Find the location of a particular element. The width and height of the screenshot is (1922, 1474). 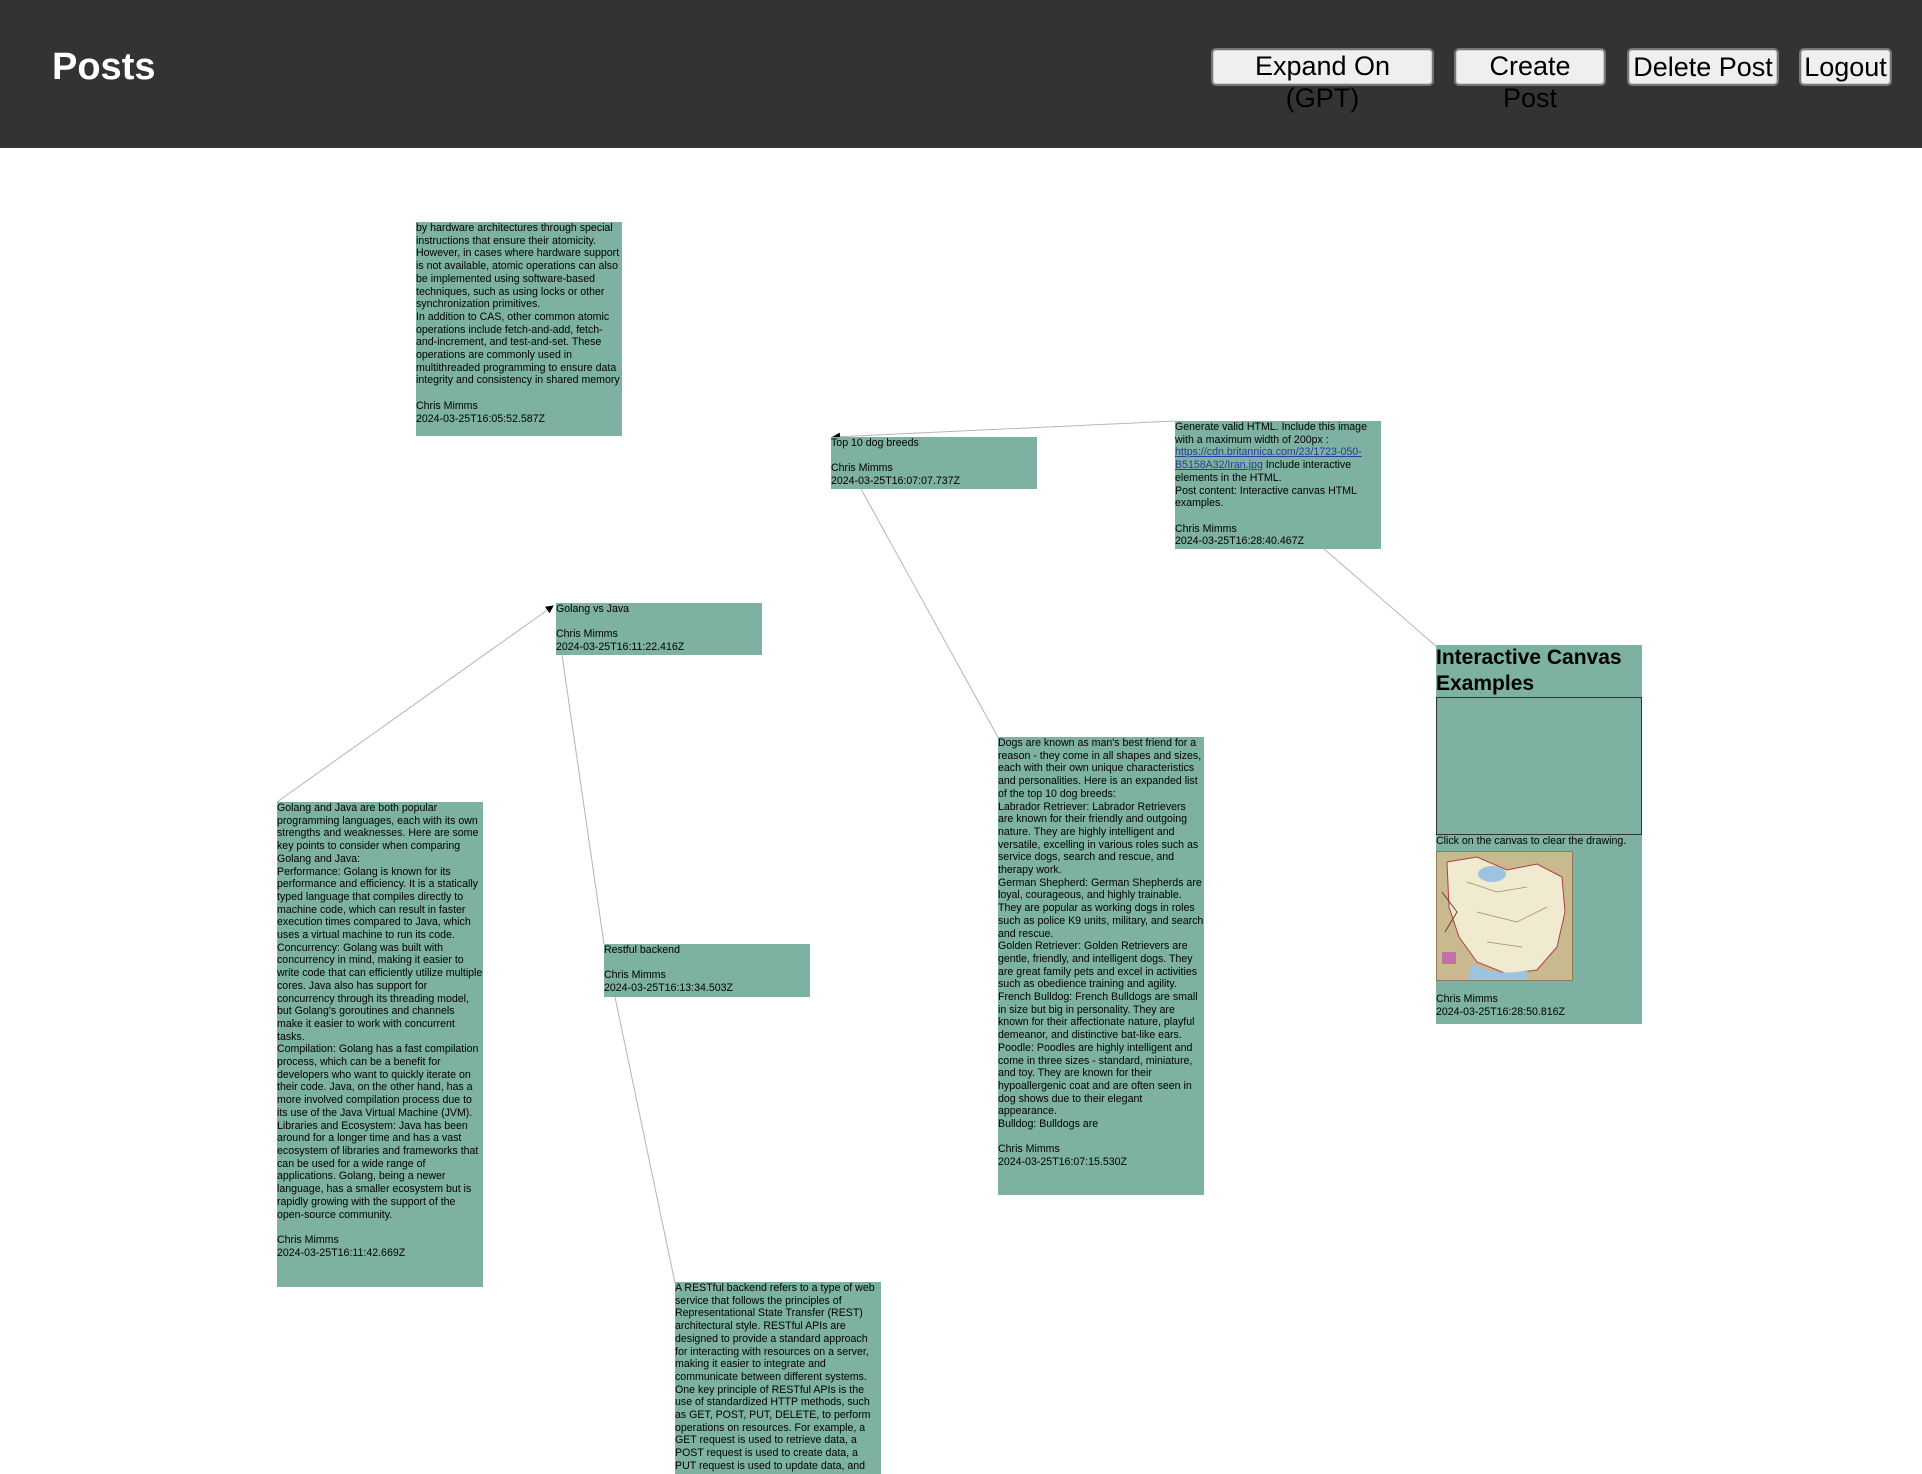

drawing-canvas is located at coordinates (1539, 766).